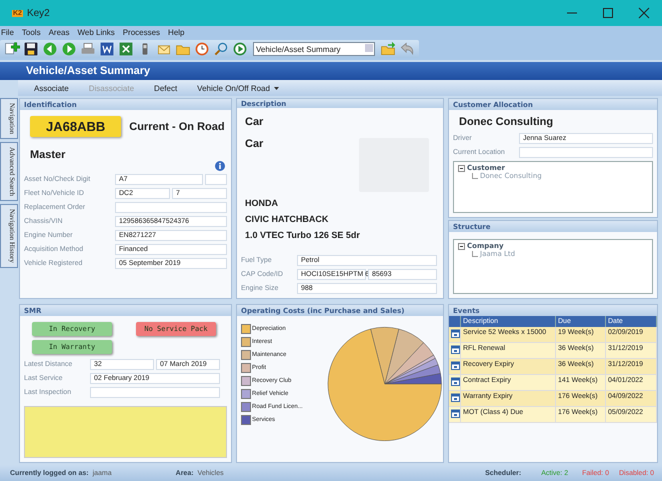 The image size is (662, 481). I want to click on clock-icon, so click(202, 49).